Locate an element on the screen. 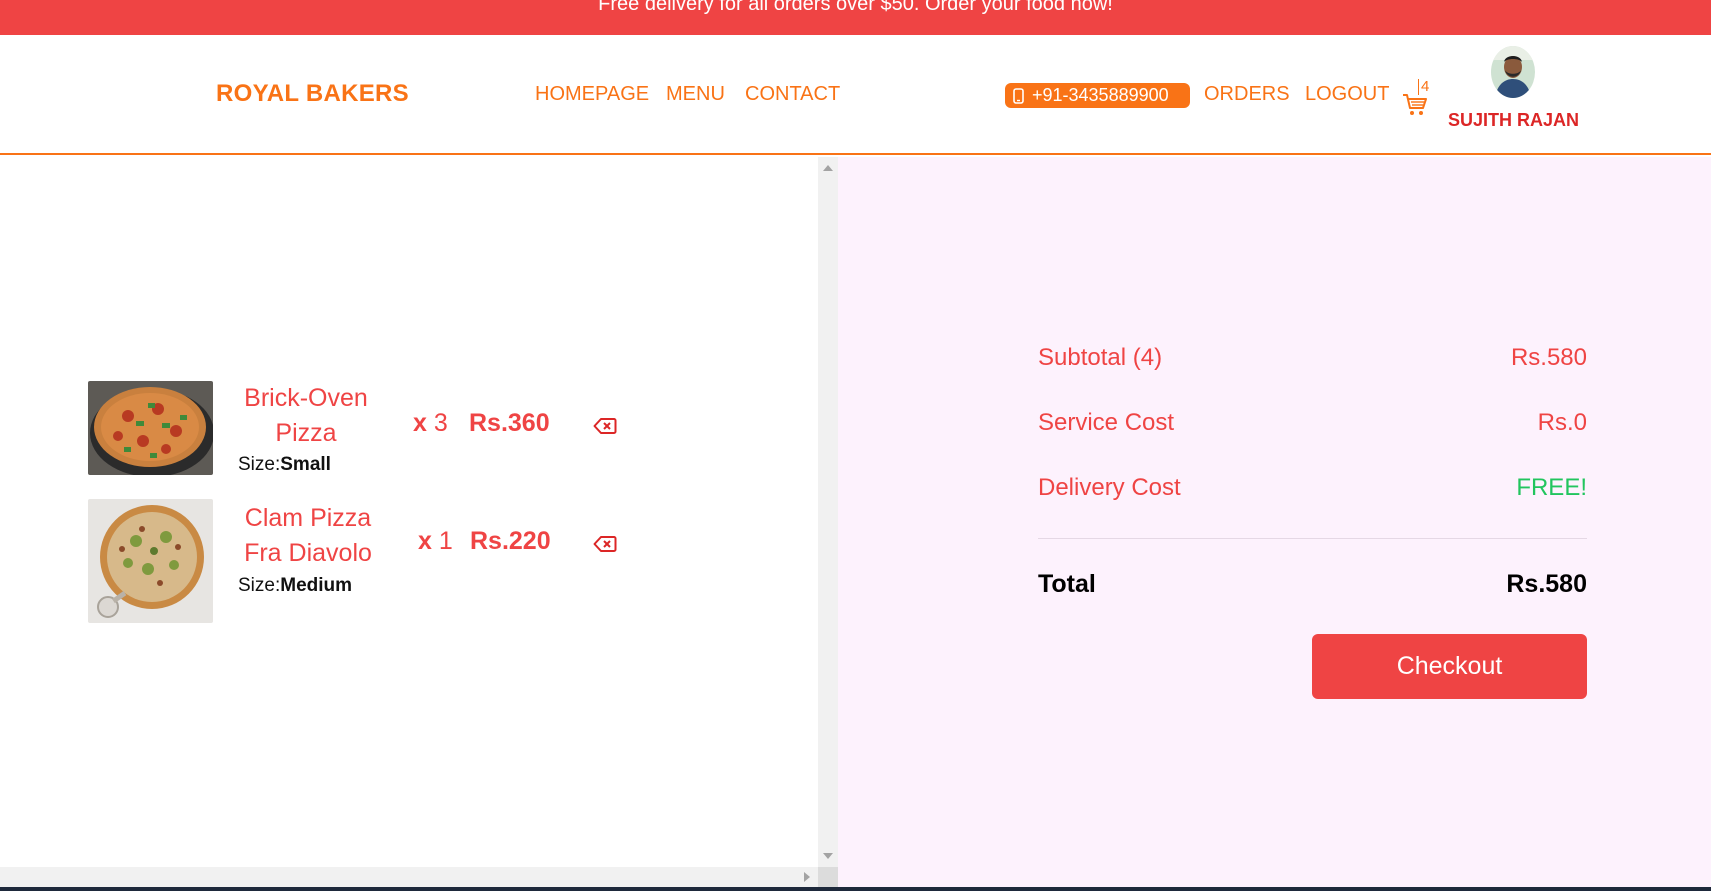 Image resolution: width=1711 pixels, height=891 pixels. phone-icon is located at coordinates (1018, 95).